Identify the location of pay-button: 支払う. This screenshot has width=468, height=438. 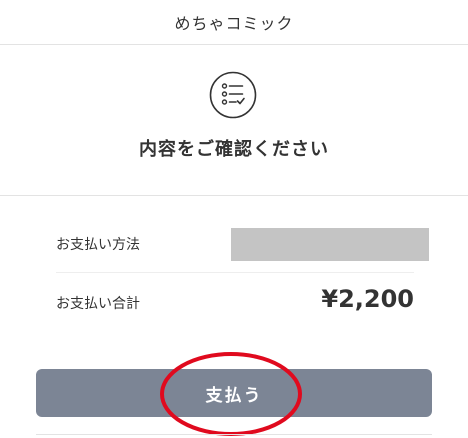
(234, 393).